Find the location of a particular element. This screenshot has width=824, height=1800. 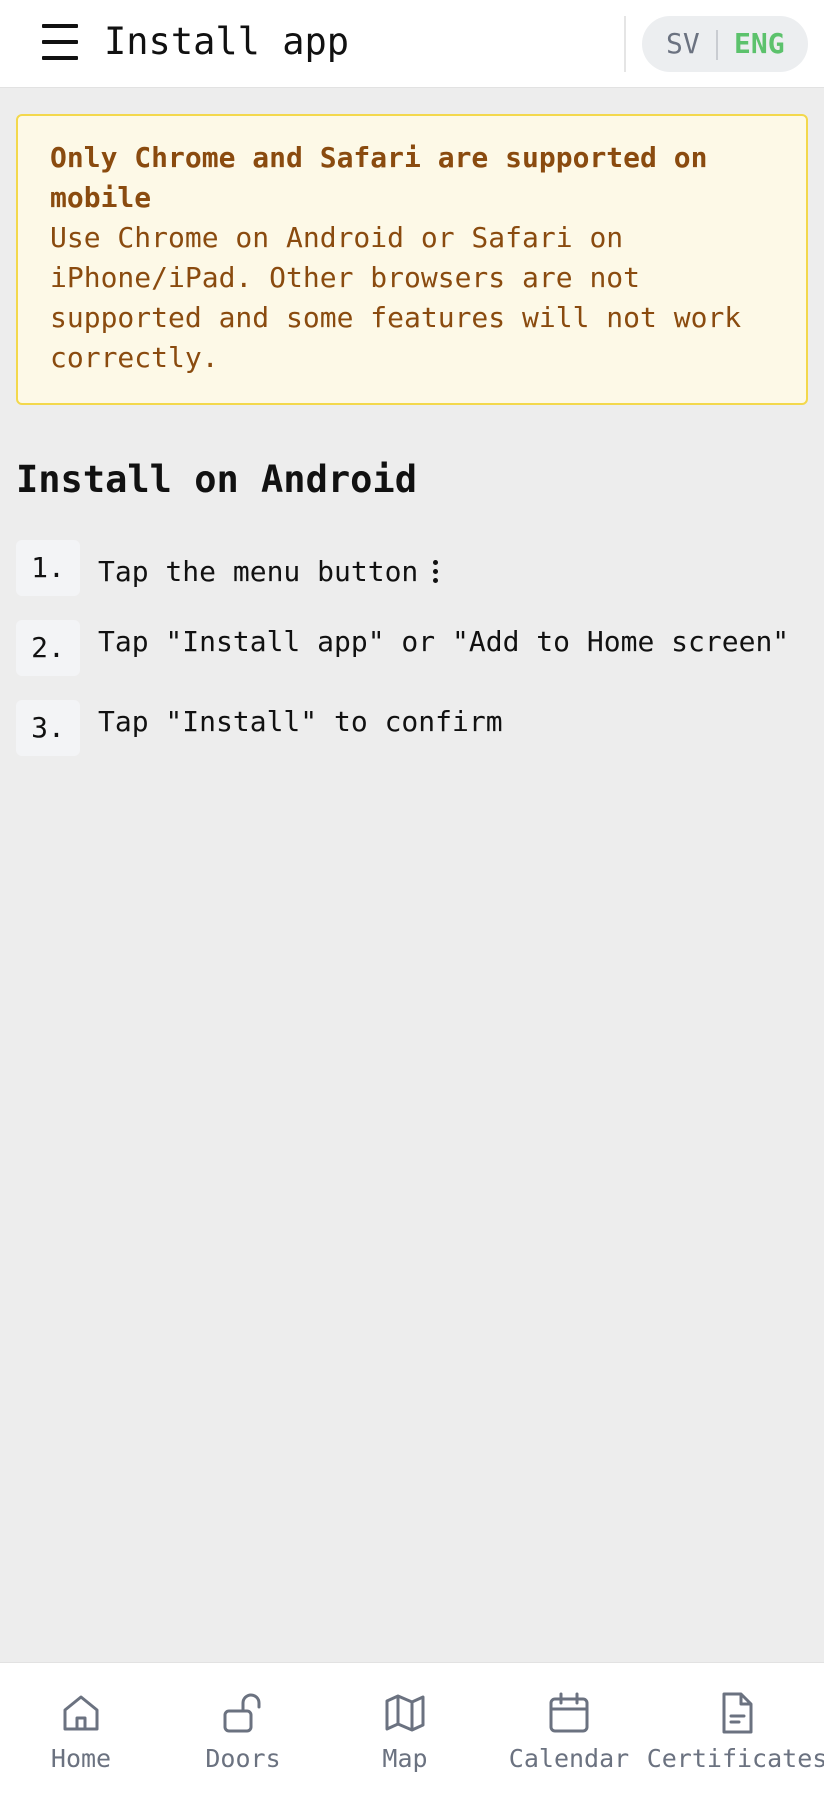

lang-eng-option: ENG is located at coordinates (759, 44).